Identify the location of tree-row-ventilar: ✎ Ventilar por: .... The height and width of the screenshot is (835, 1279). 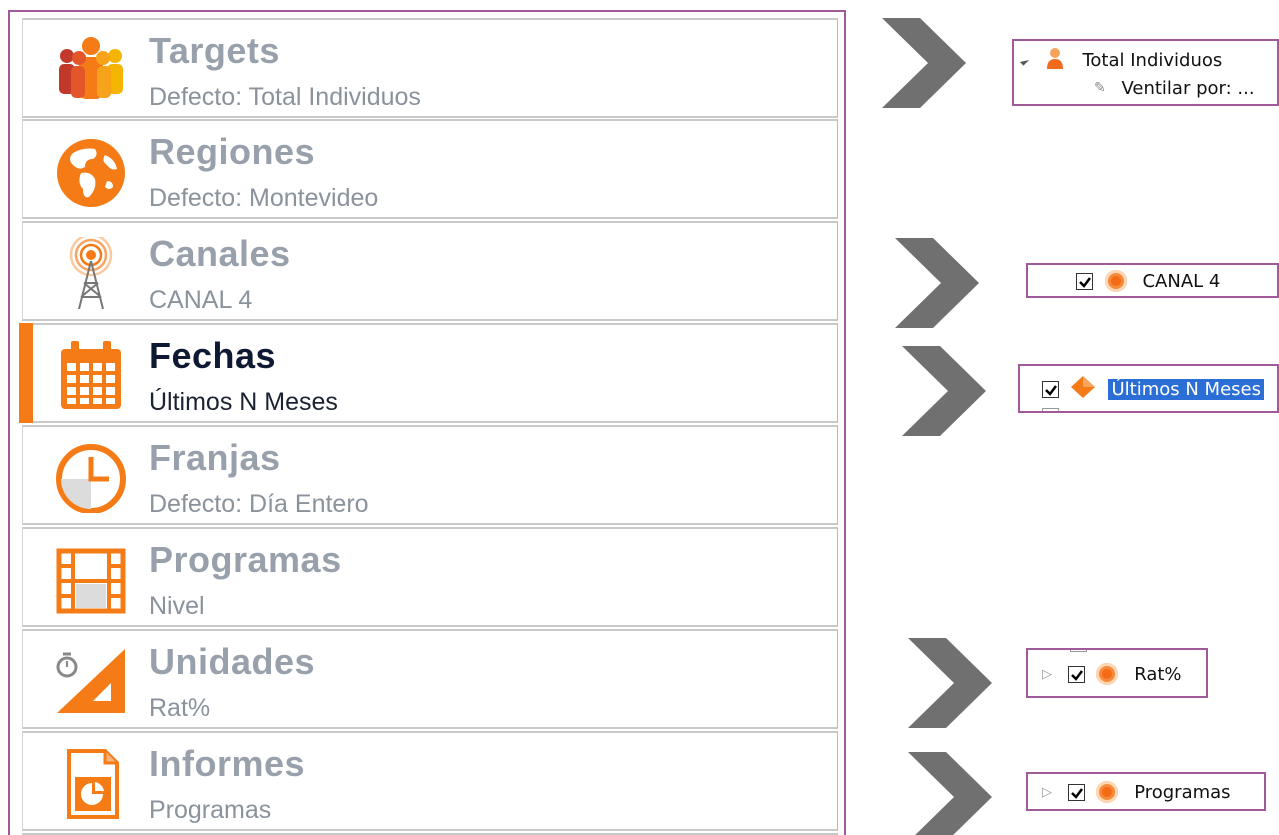
(1174, 88).